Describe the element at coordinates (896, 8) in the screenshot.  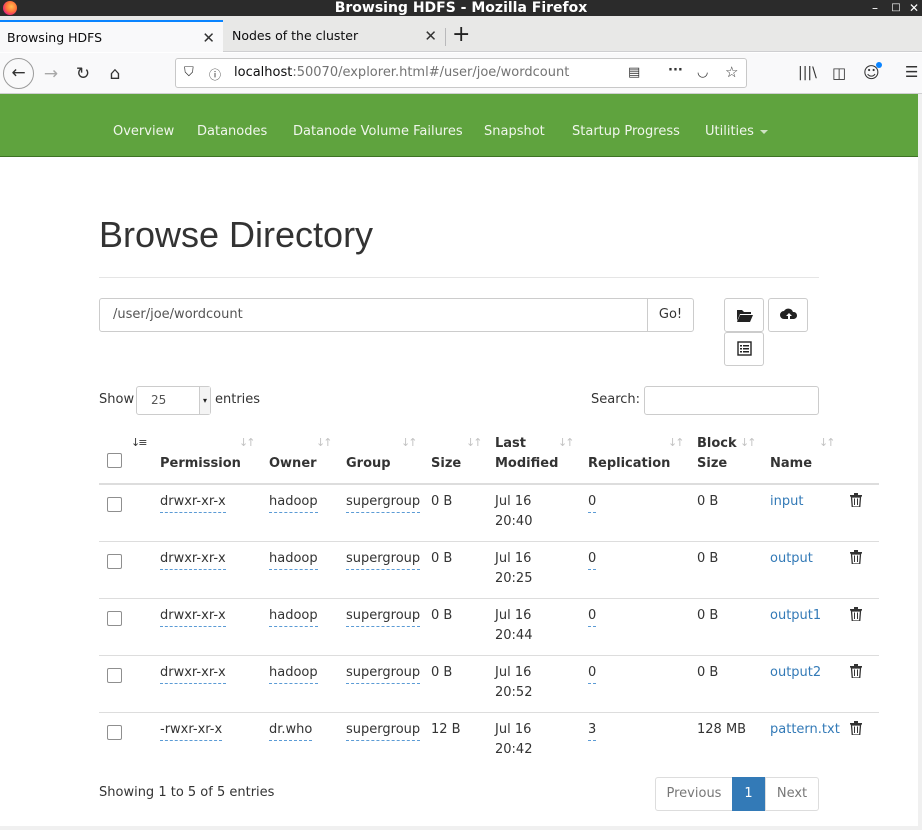
I see `maximize-icon: □` at that location.